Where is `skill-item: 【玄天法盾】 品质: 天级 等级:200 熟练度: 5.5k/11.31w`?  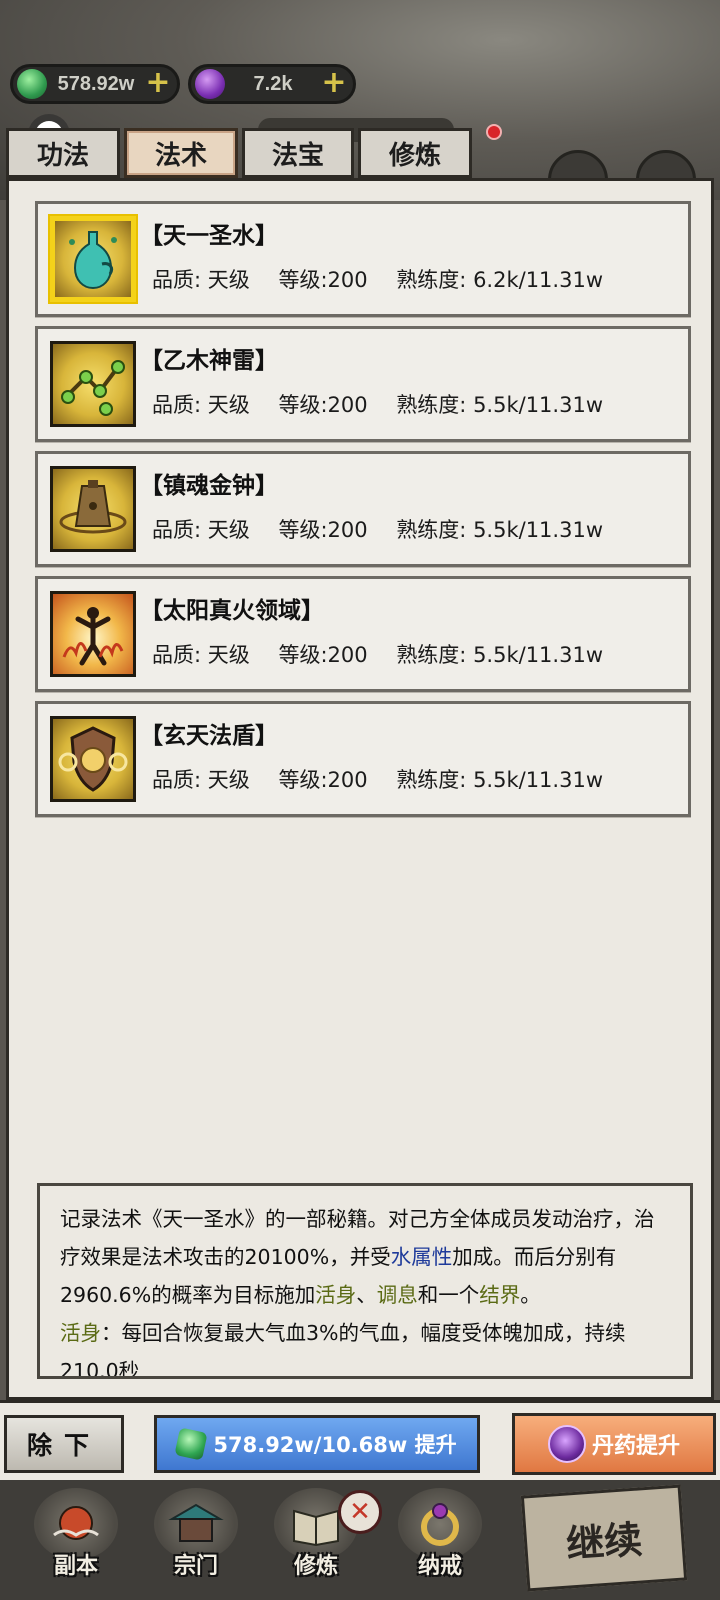 skill-item: 【玄天法盾】 品质: 天级 等级:200 熟练度: 5.5k/11.31w is located at coordinates (363, 759).